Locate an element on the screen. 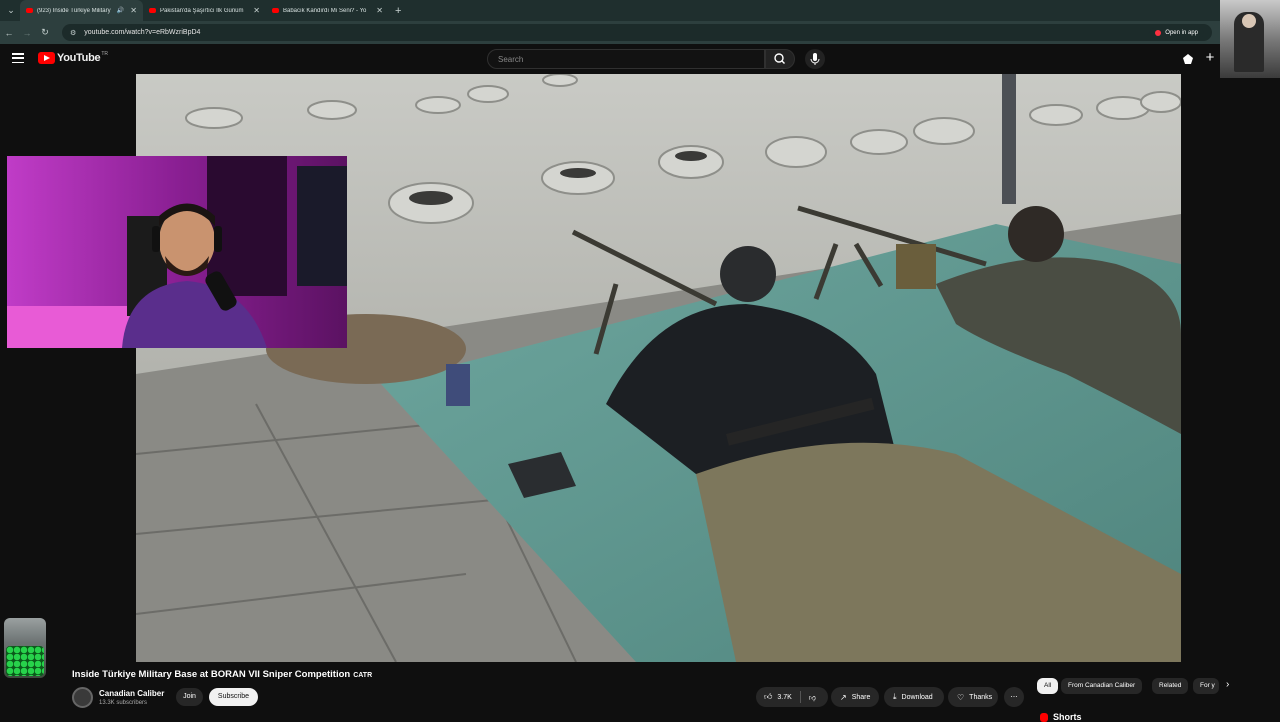 The height and width of the screenshot is (722, 1280). address-url: youtube.com/watch?v=eRbWzriBpD4 is located at coordinates (142, 32).